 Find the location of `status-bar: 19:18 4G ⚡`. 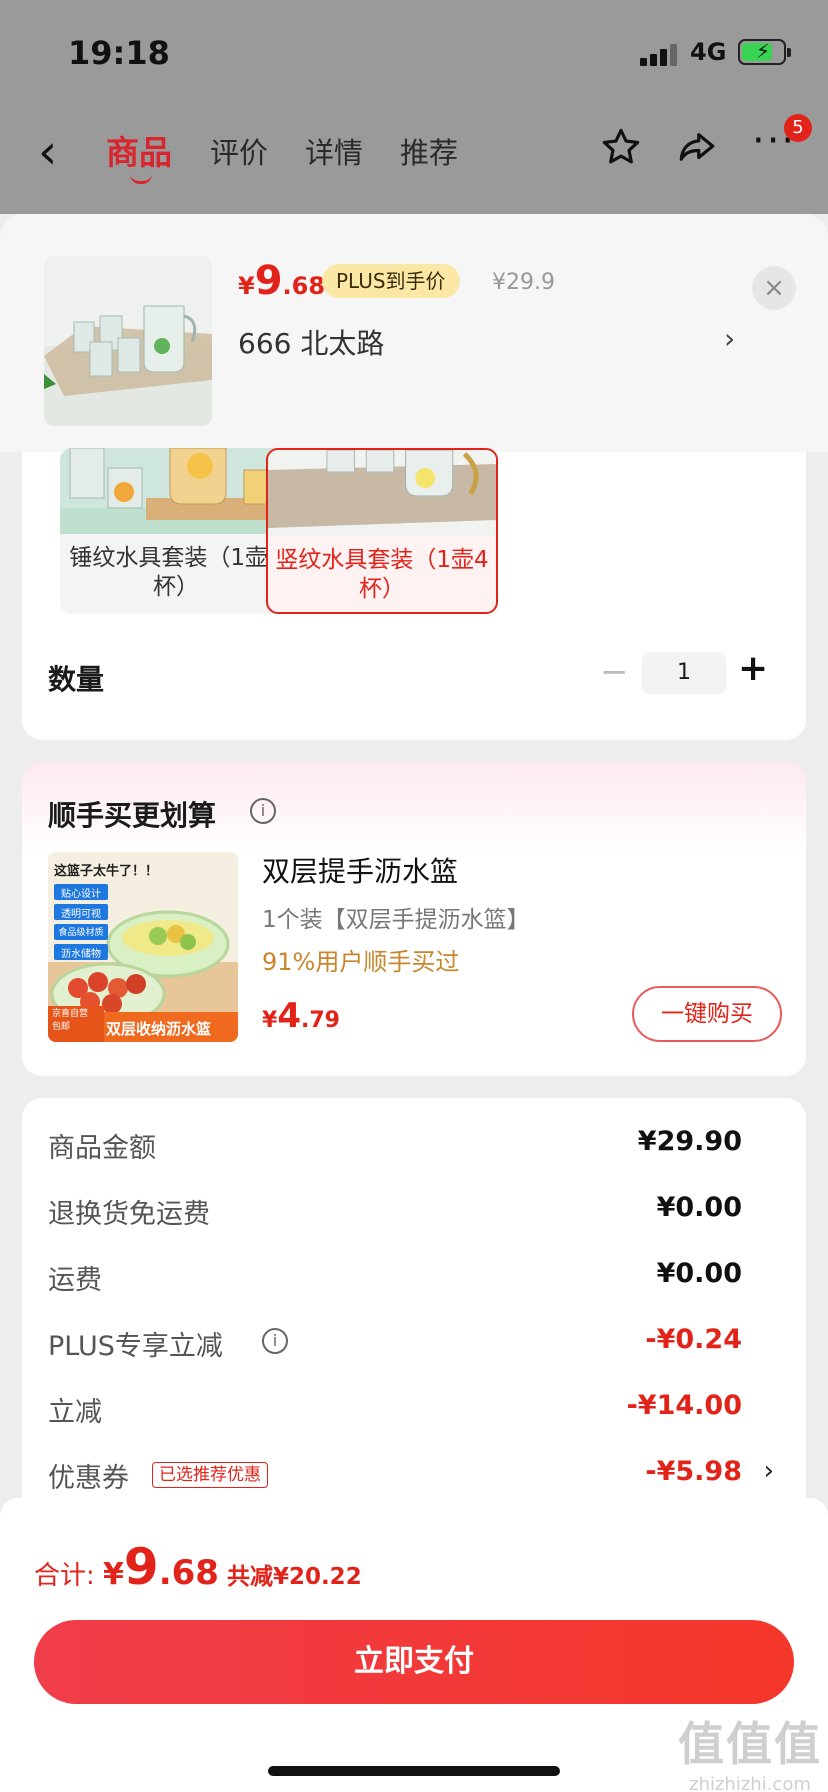

status-bar: 19:18 4G ⚡ is located at coordinates (414, 52).